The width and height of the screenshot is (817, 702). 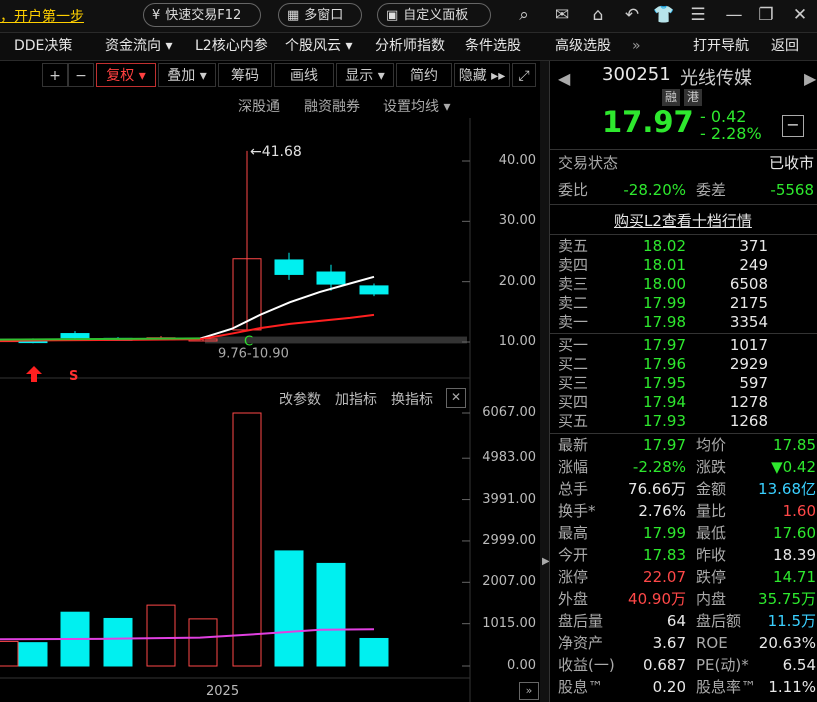 What do you see at coordinates (664, 383) in the screenshot?
I see `order-price: 17.95` at bounding box center [664, 383].